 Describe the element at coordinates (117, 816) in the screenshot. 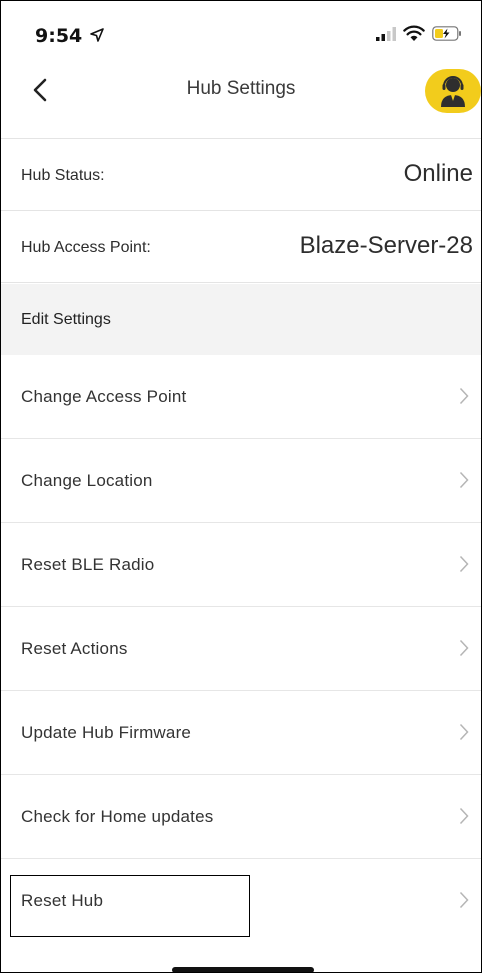

I see `menu-item-label: Check for Home updates` at that location.